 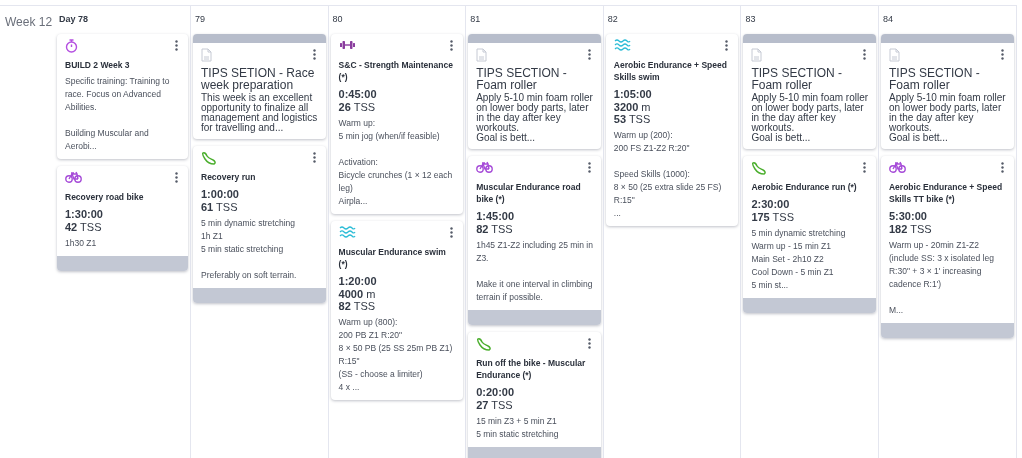 What do you see at coordinates (529, 193) in the screenshot?
I see `workout-title: Muscular Endurance road bike (*)` at bounding box center [529, 193].